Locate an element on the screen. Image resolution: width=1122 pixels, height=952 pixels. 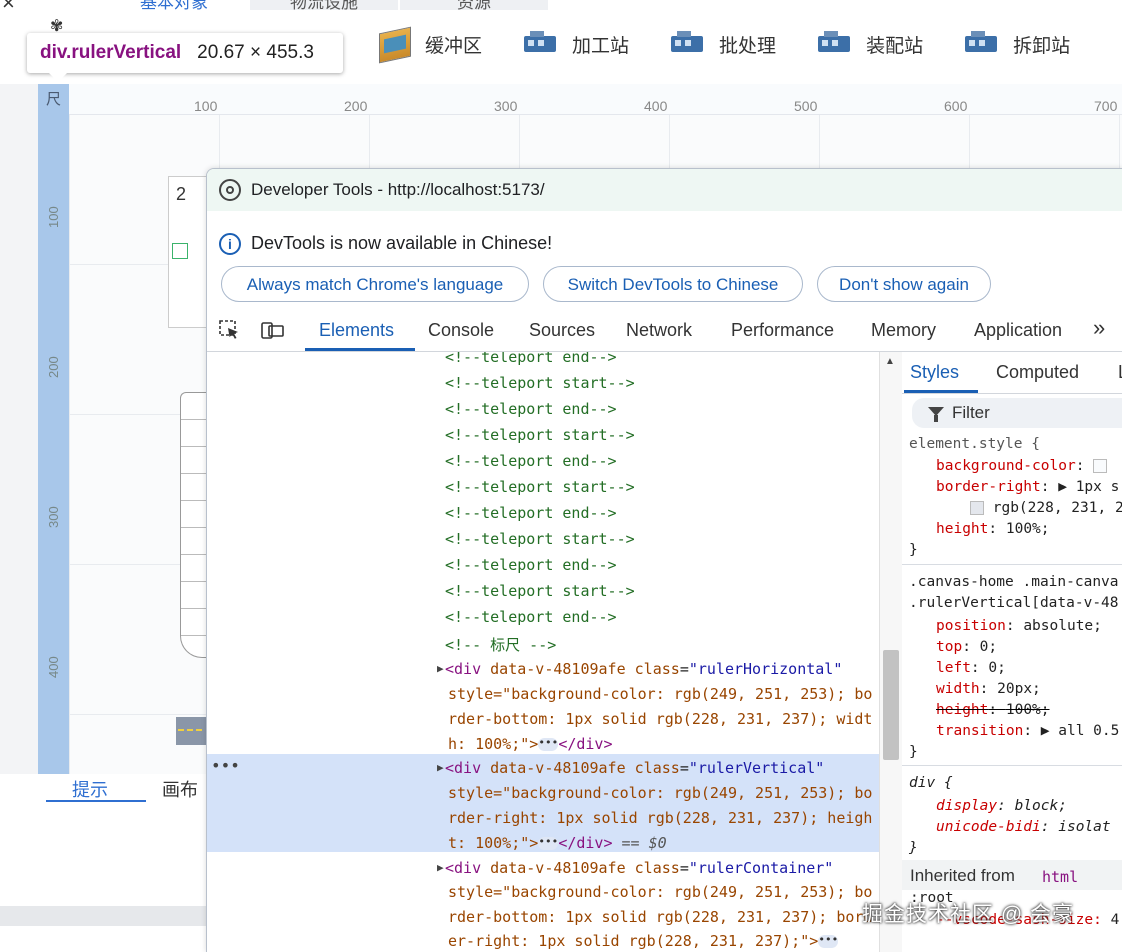
scroll-up-icon: ▲ is located at coordinates (890, 361).